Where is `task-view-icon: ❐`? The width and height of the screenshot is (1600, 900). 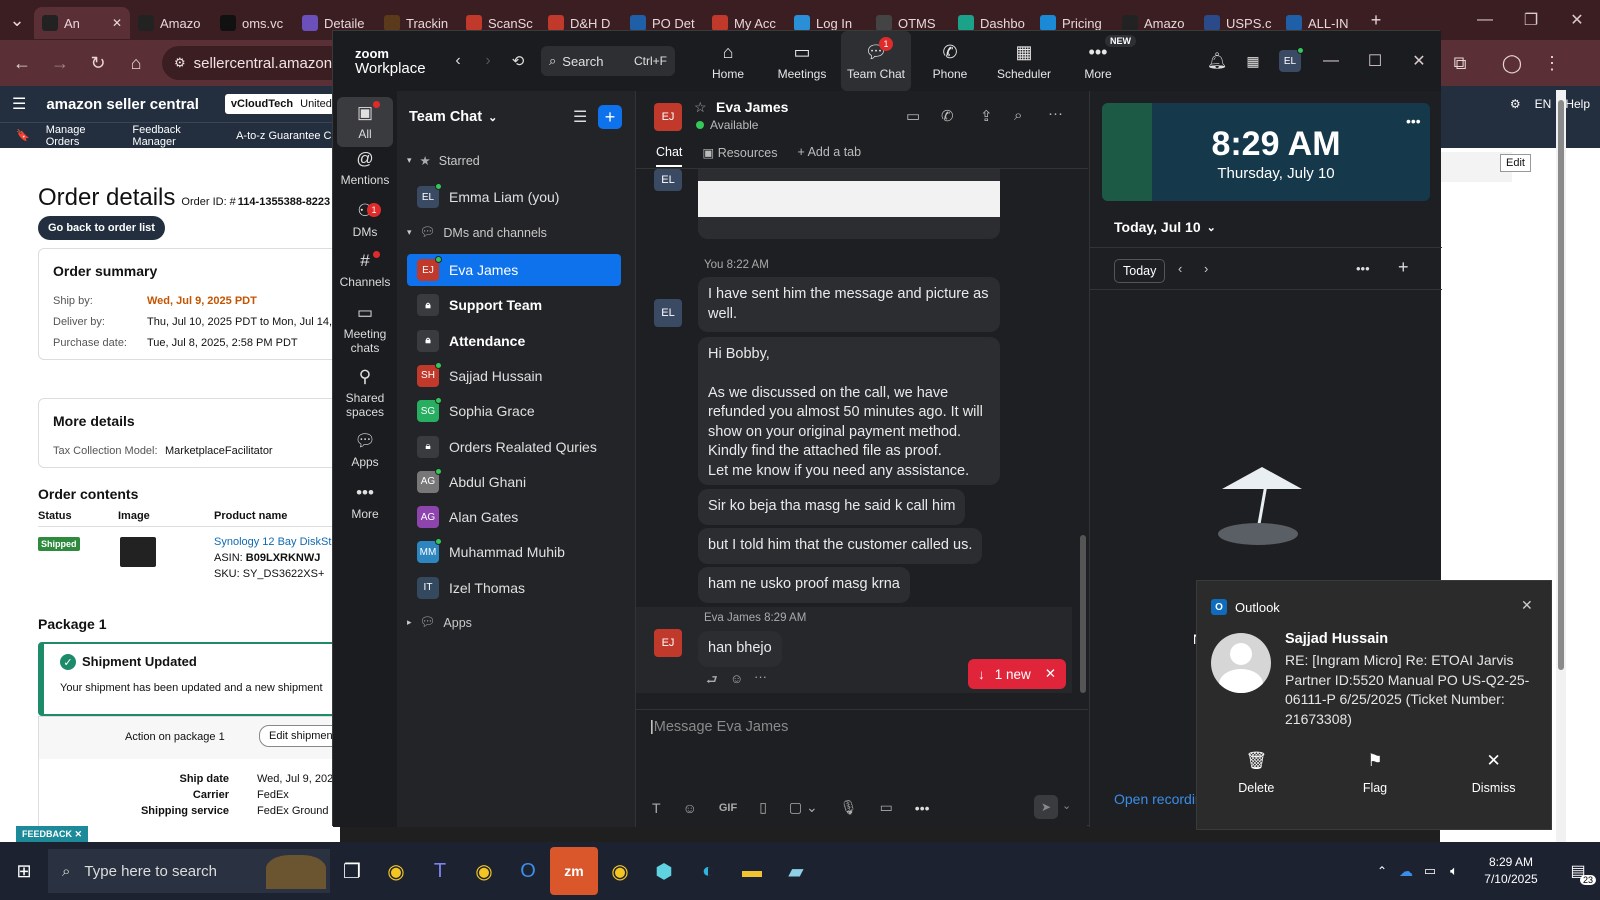 task-view-icon: ❐ is located at coordinates (352, 871).